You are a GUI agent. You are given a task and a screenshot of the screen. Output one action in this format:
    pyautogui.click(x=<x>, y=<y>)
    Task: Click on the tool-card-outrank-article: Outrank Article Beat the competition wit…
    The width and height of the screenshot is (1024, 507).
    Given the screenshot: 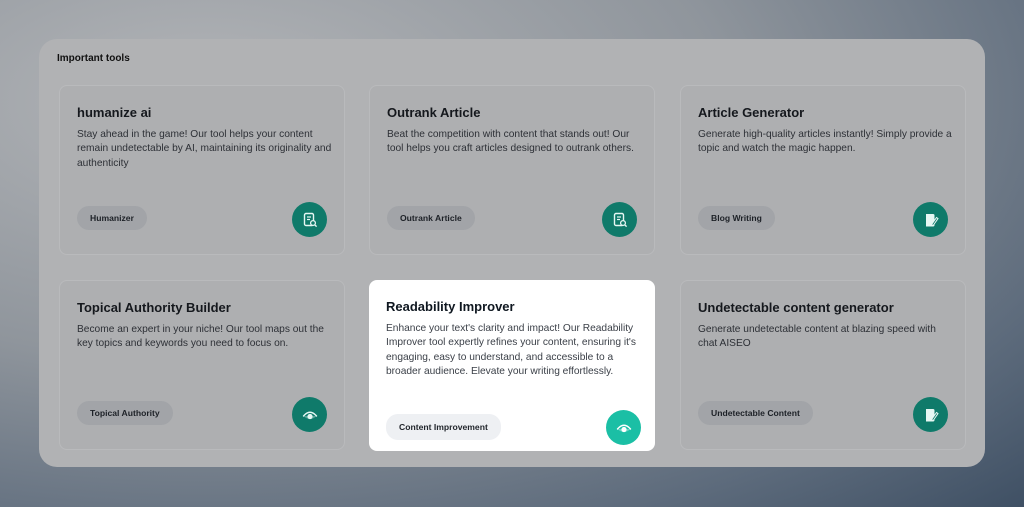 What is the action you would take?
    pyautogui.click(x=512, y=170)
    